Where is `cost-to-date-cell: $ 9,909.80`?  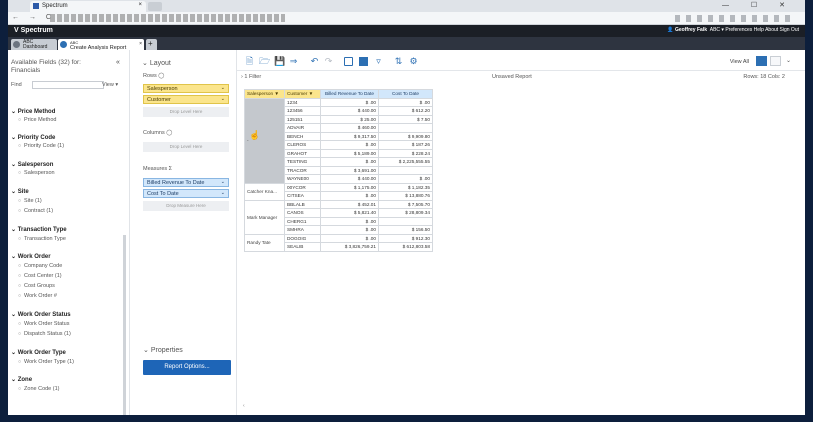 cost-to-date-cell: $ 9,909.80 is located at coordinates (405, 136).